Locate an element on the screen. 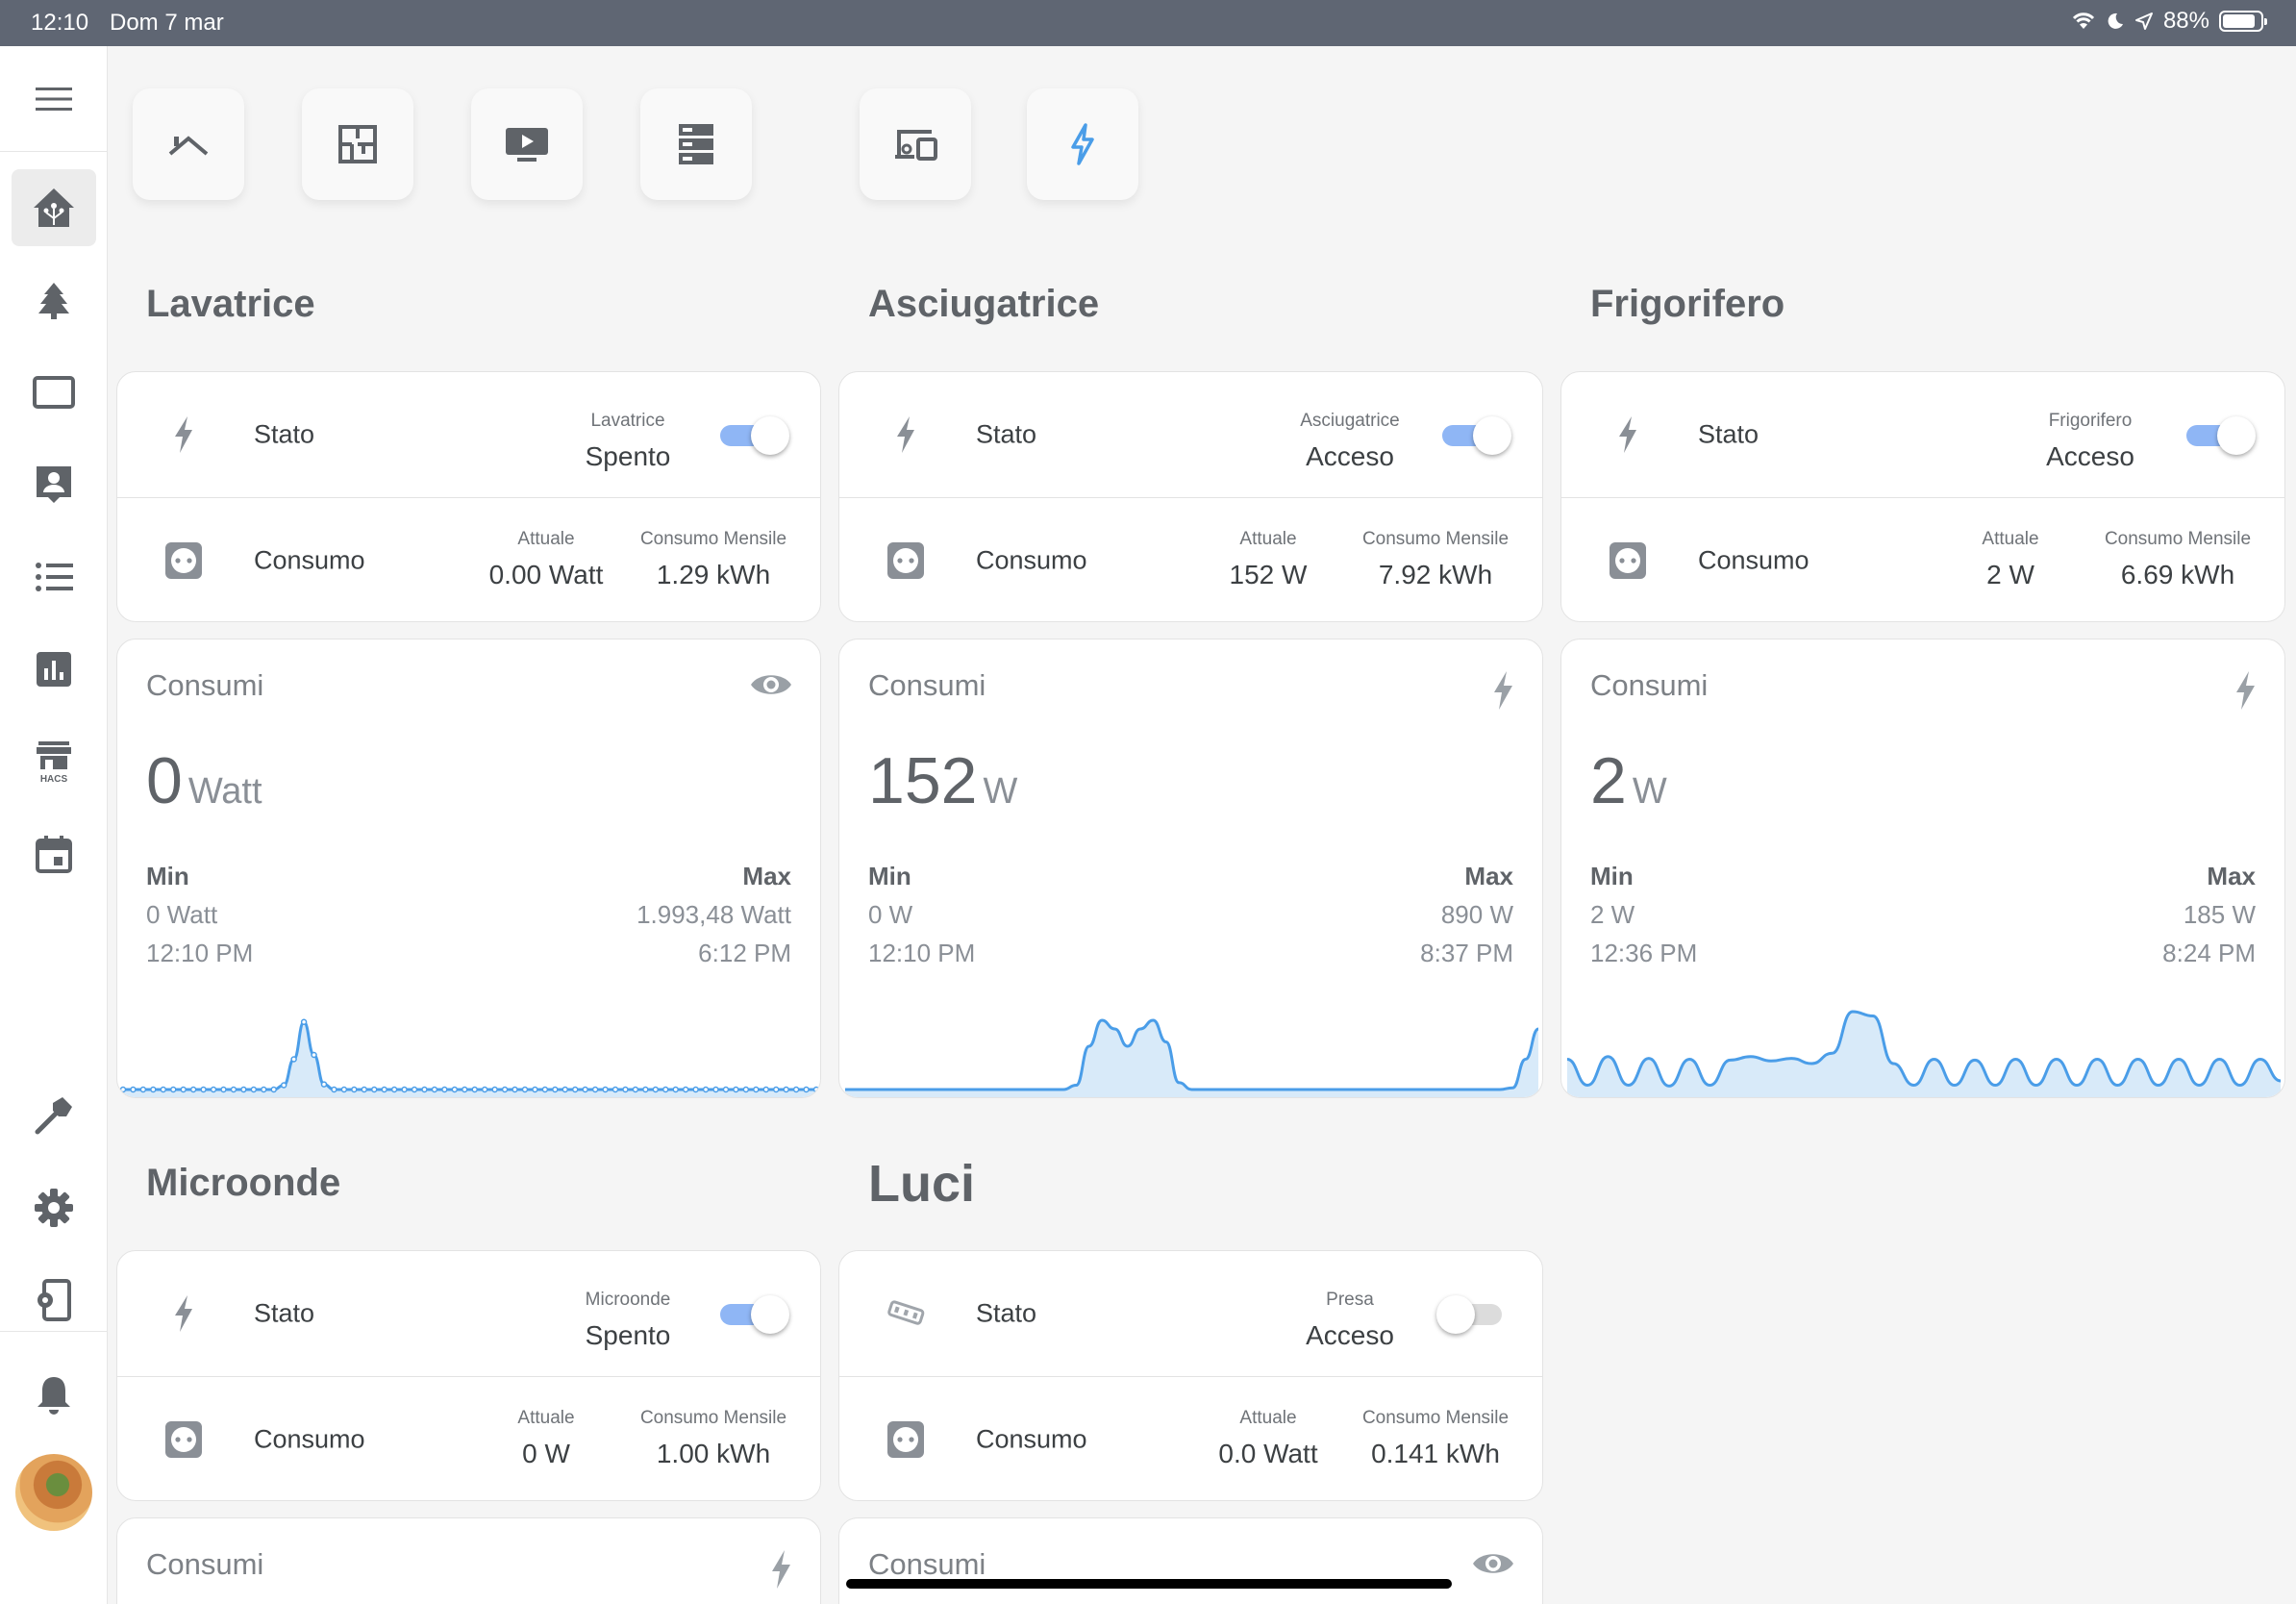  stato-row: Stato Microonde Spento is located at coordinates (468, 1313).